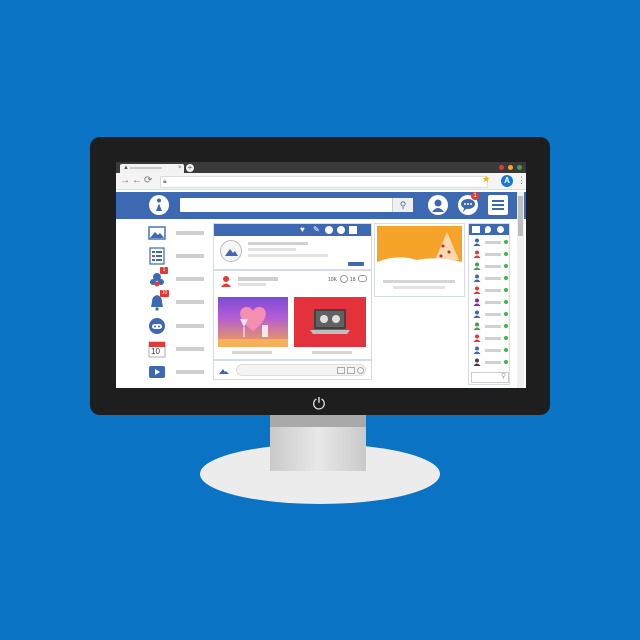 The height and width of the screenshot is (640, 640). Describe the element at coordinates (152, 168) in the screenshot. I see `browser-tab: ▲ ×` at that location.